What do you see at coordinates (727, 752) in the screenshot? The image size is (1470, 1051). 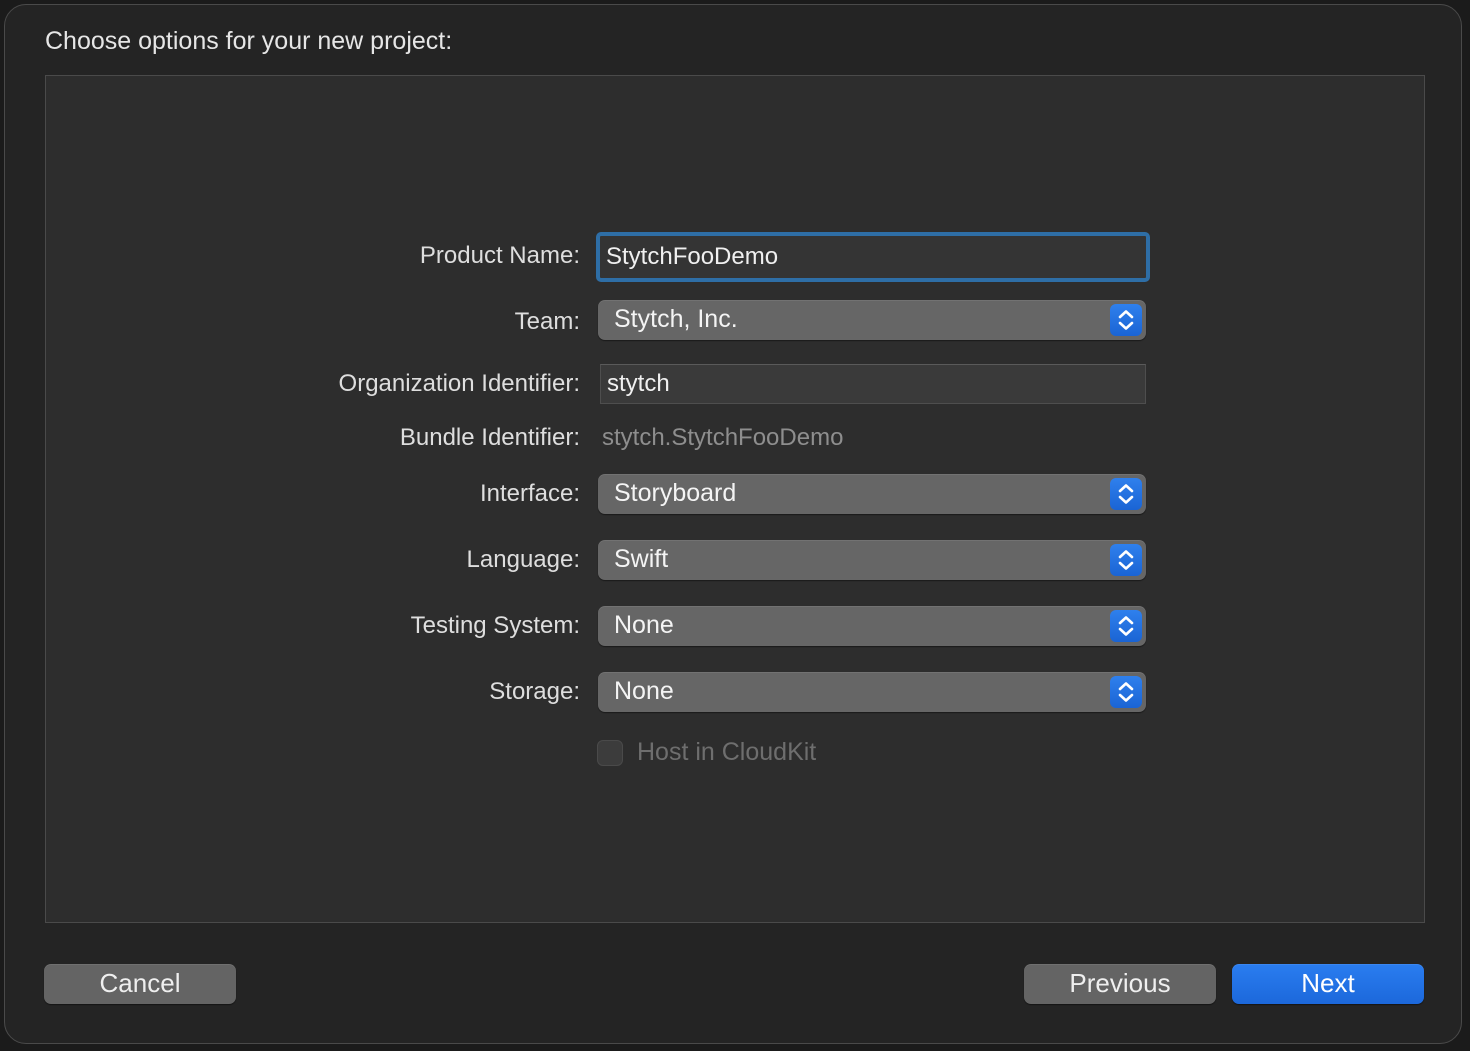 I see `host-in-cloudkit-label: Host in CloudKit` at bounding box center [727, 752].